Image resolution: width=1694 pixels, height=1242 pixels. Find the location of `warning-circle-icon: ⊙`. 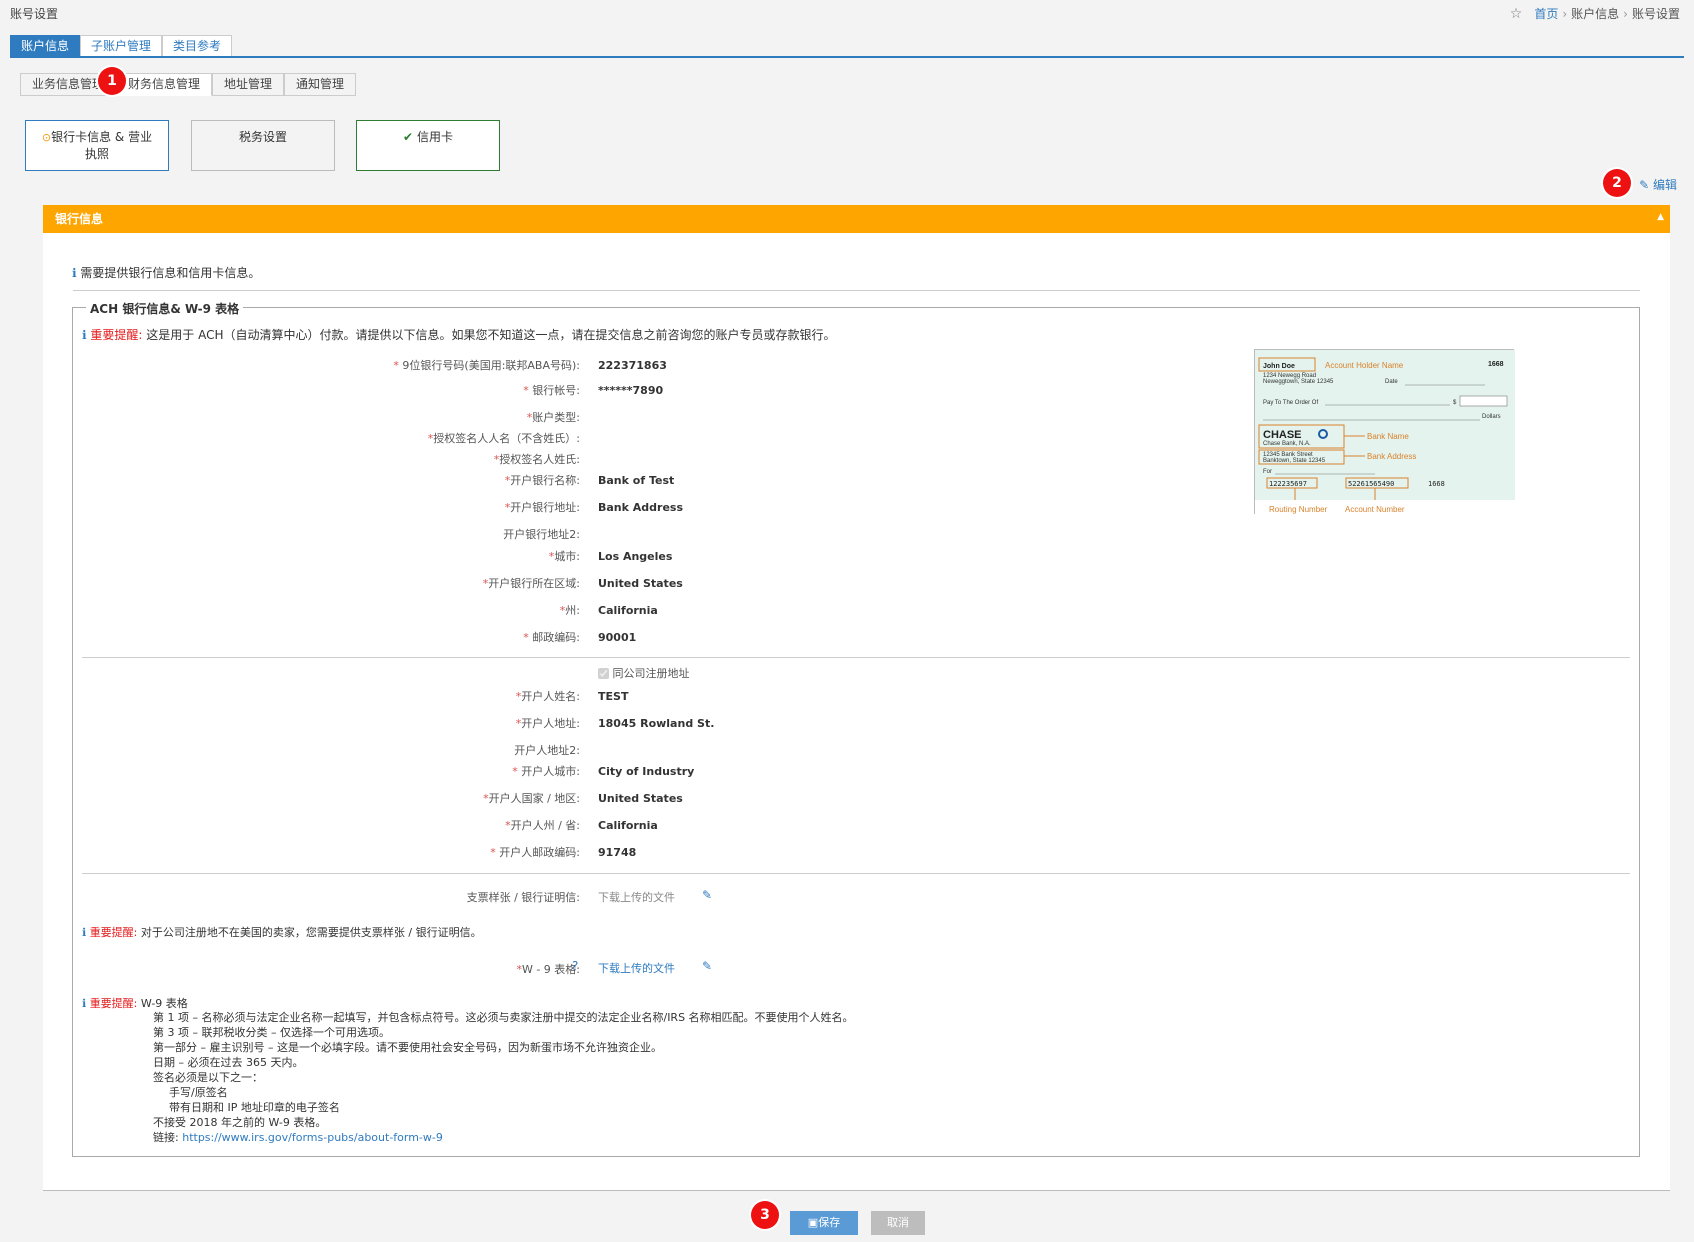

warning-circle-icon: ⊙ is located at coordinates (46, 137).